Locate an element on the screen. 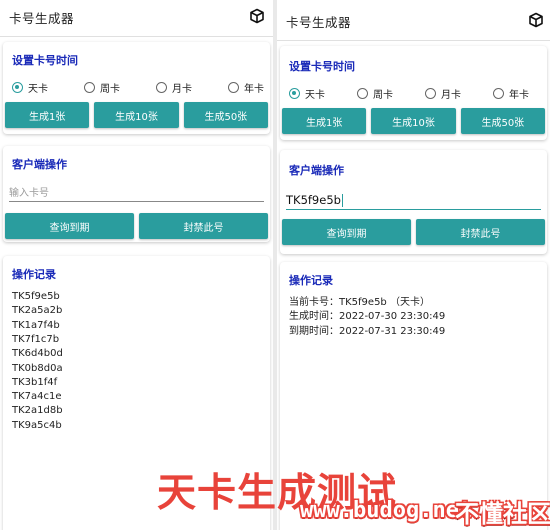 Image resolution: width=550 pixels, height=530 pixels. log-current-card: 当前卡号：TK5f9e5b （天卡） is located at coordinates (359, 302).